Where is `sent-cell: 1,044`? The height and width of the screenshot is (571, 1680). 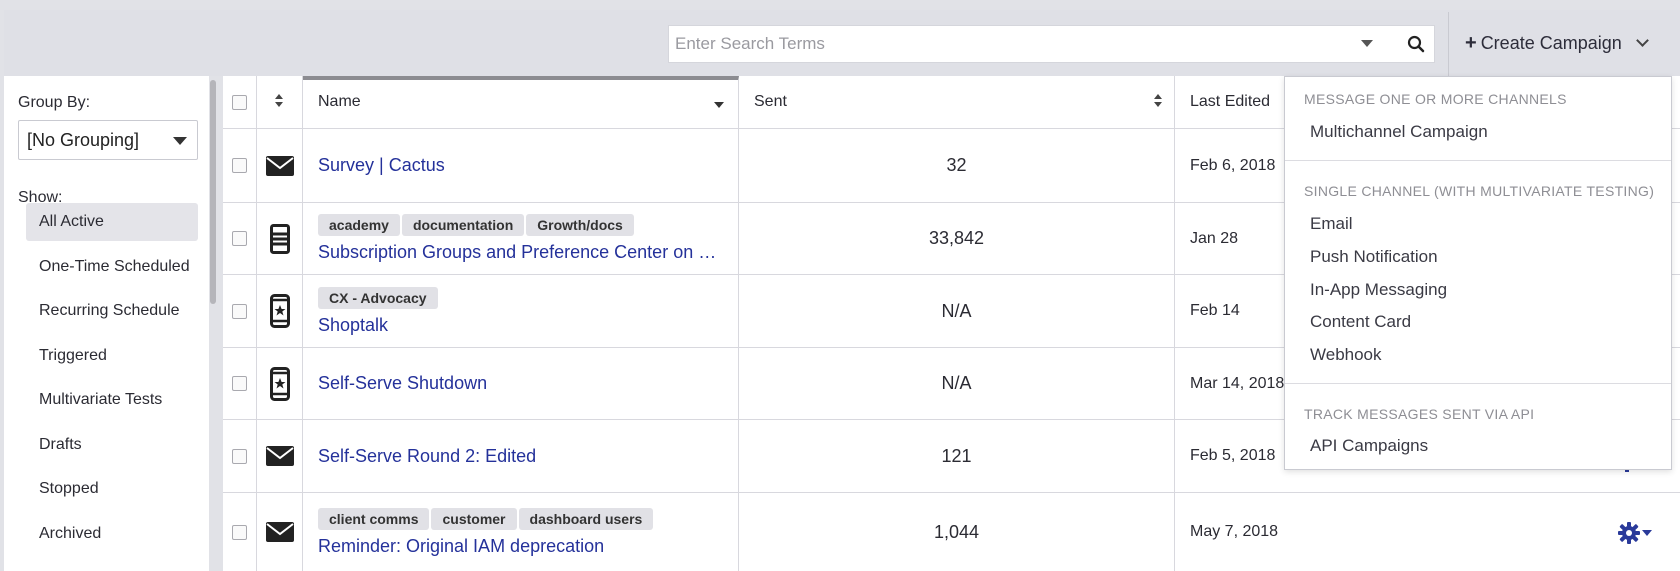 sent-cell: 1,044 is located at coordinates (957, 532).